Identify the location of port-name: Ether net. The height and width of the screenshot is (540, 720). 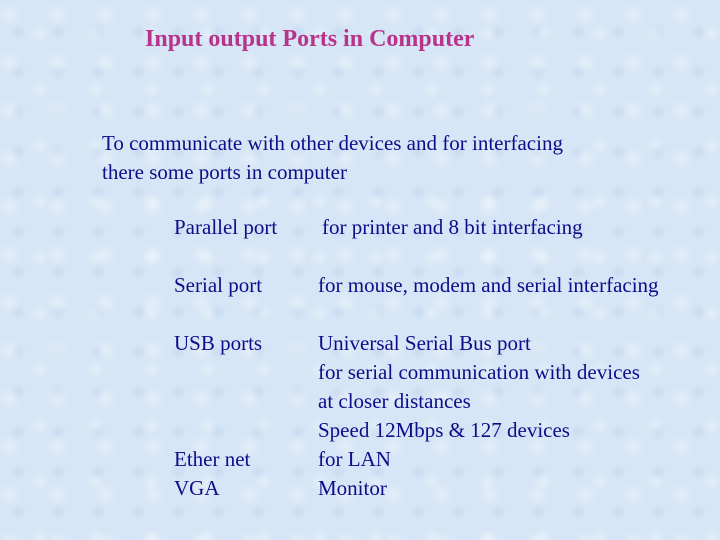
(212, 459).